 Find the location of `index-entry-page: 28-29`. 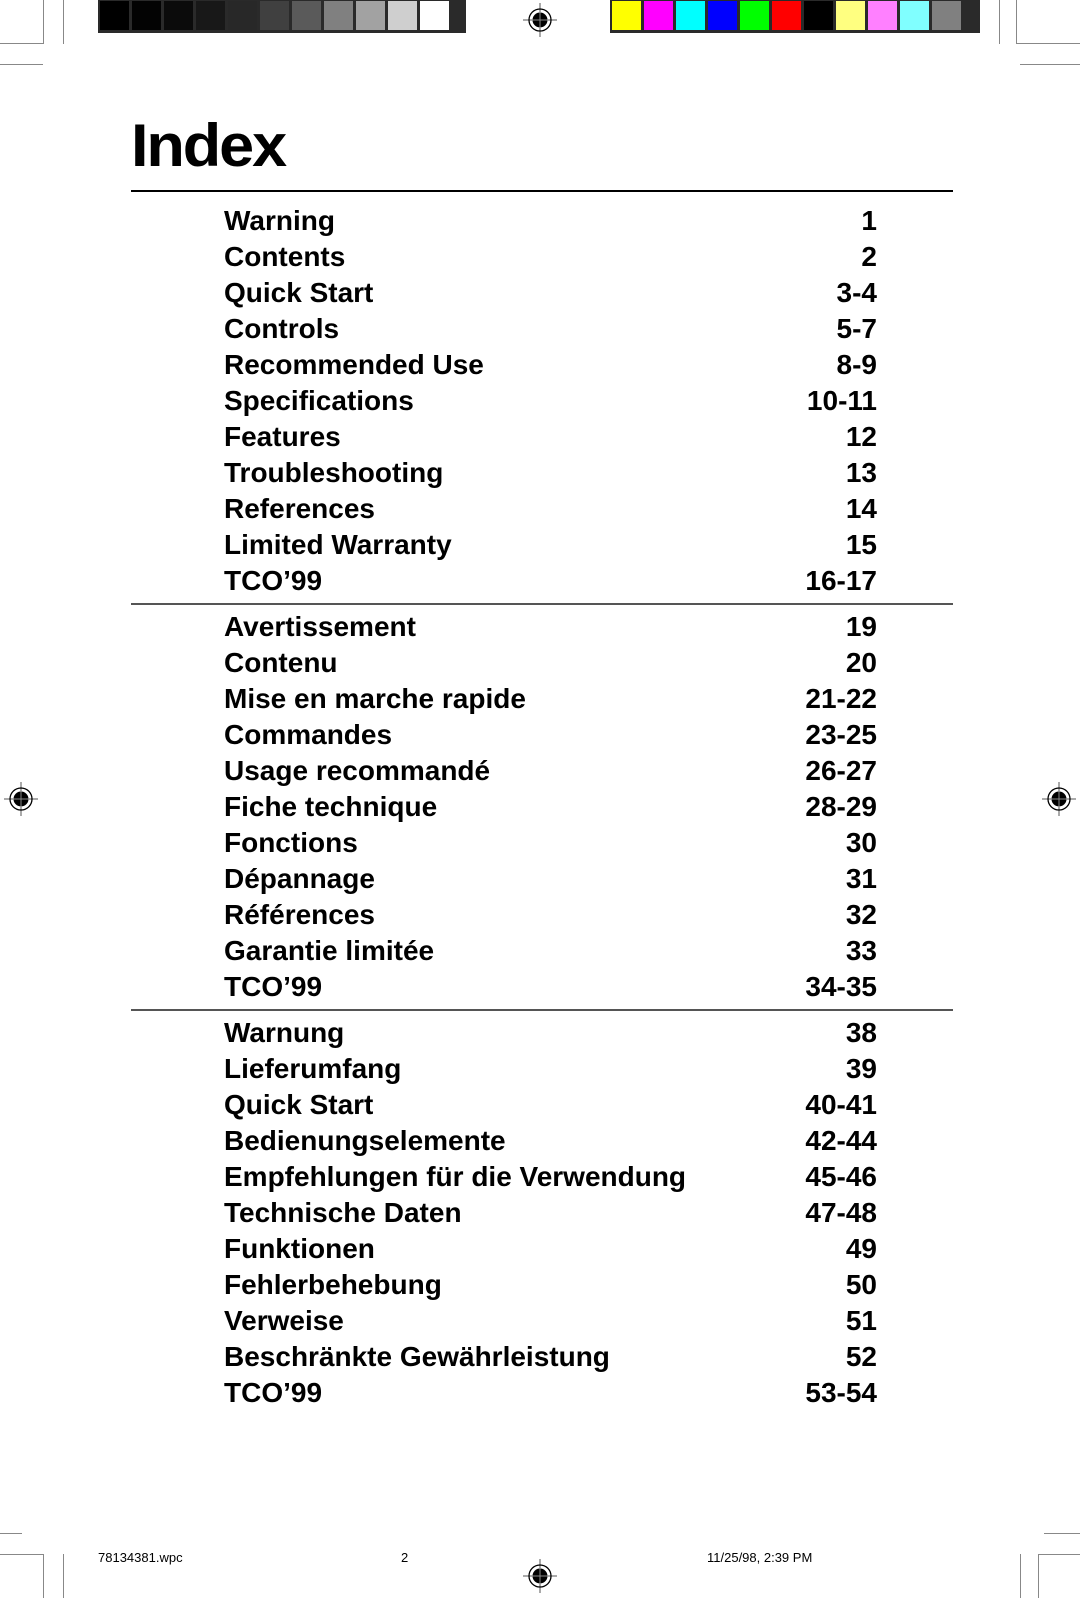

index-entry-page: 28-29 is located at coordinates (841, 806).